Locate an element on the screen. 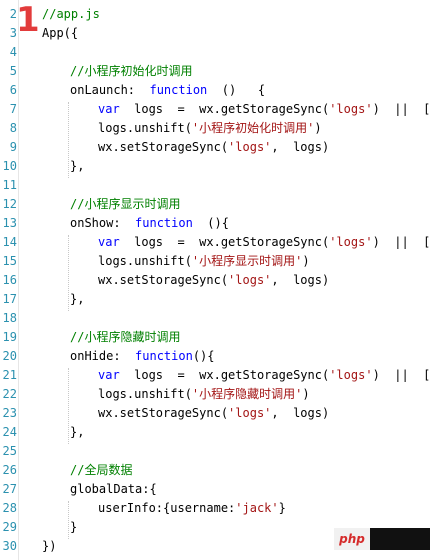  line-number: 29 is located at coordinates (9, 527).